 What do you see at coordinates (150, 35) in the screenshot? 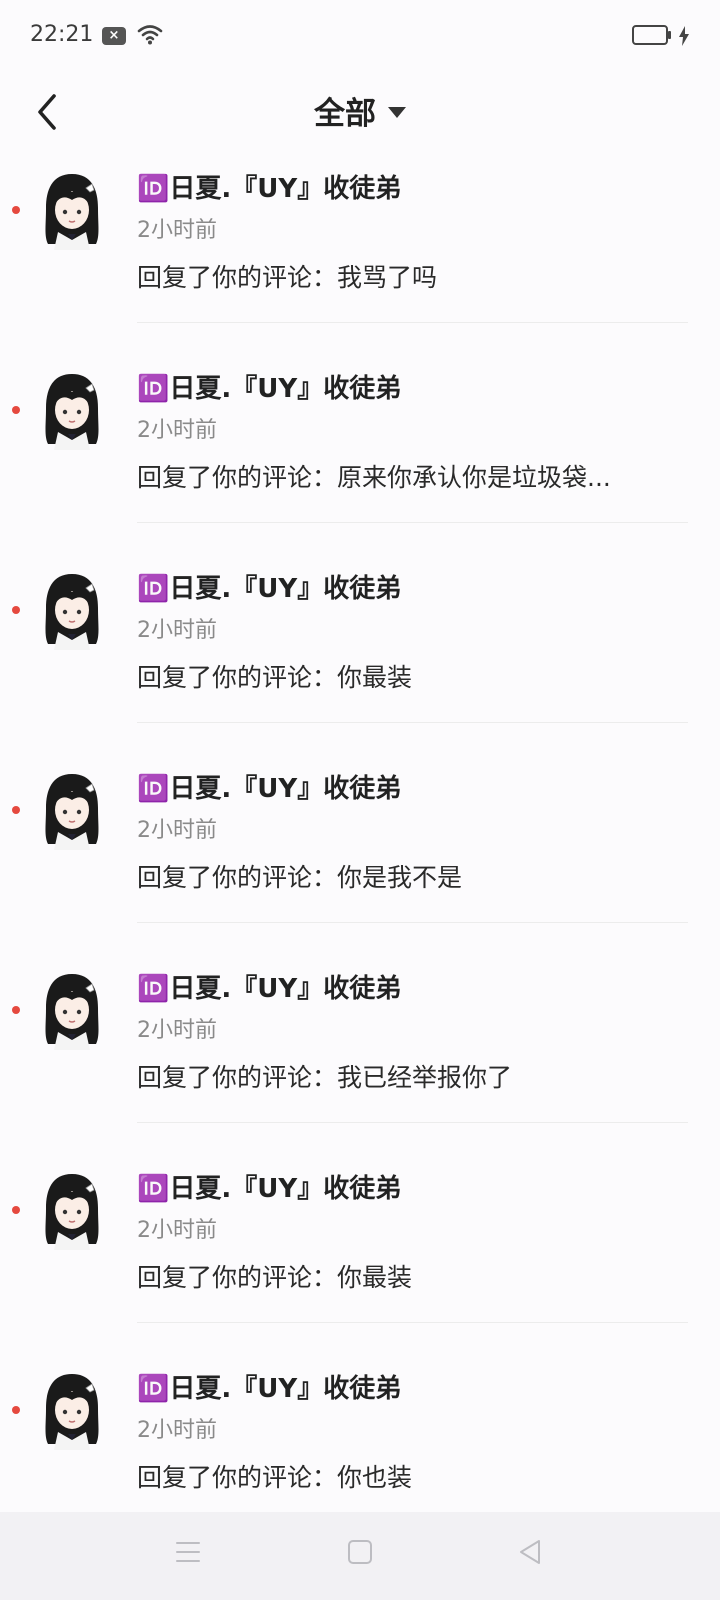
I see `wifi-icon` at bounding box center [150, 35].